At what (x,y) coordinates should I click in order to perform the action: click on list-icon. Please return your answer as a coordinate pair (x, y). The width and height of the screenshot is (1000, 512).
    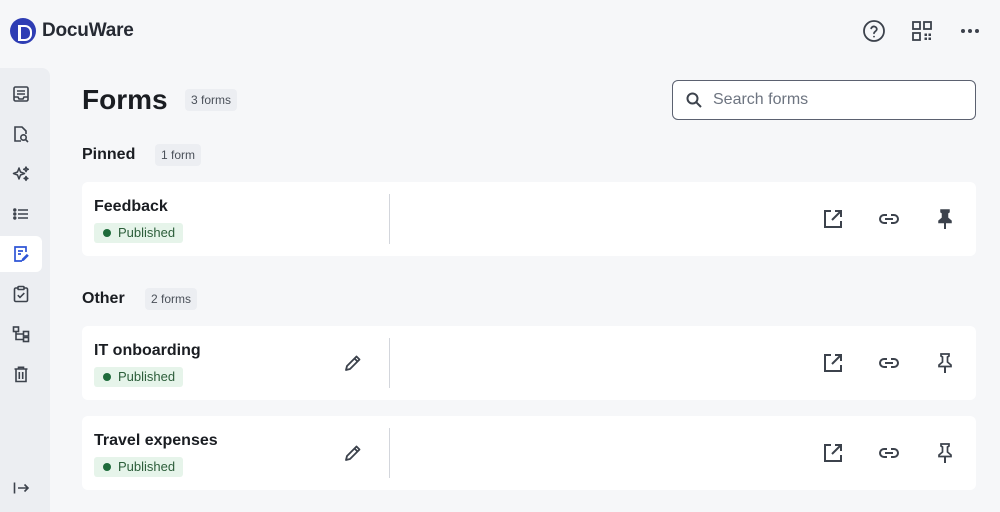
    Looking at the image, I should click on (20, 214).